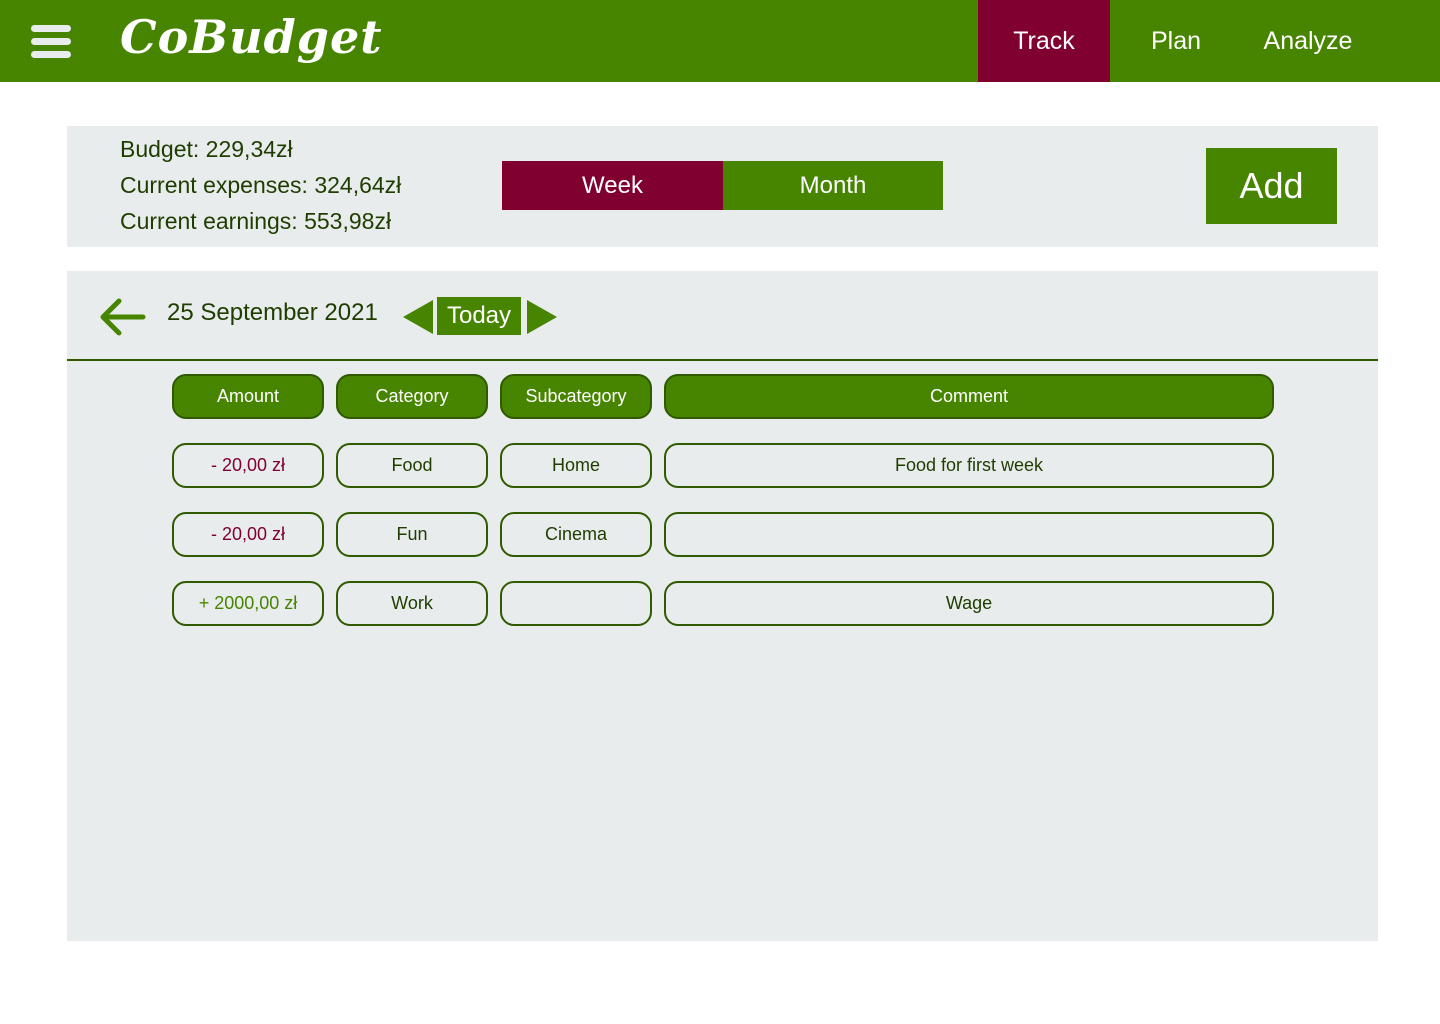 This screenshot has width=1440, height=1024. Describe the element at coordinates (576, 603) in the screenshot. I see `row-subcategory-cell` at that location.